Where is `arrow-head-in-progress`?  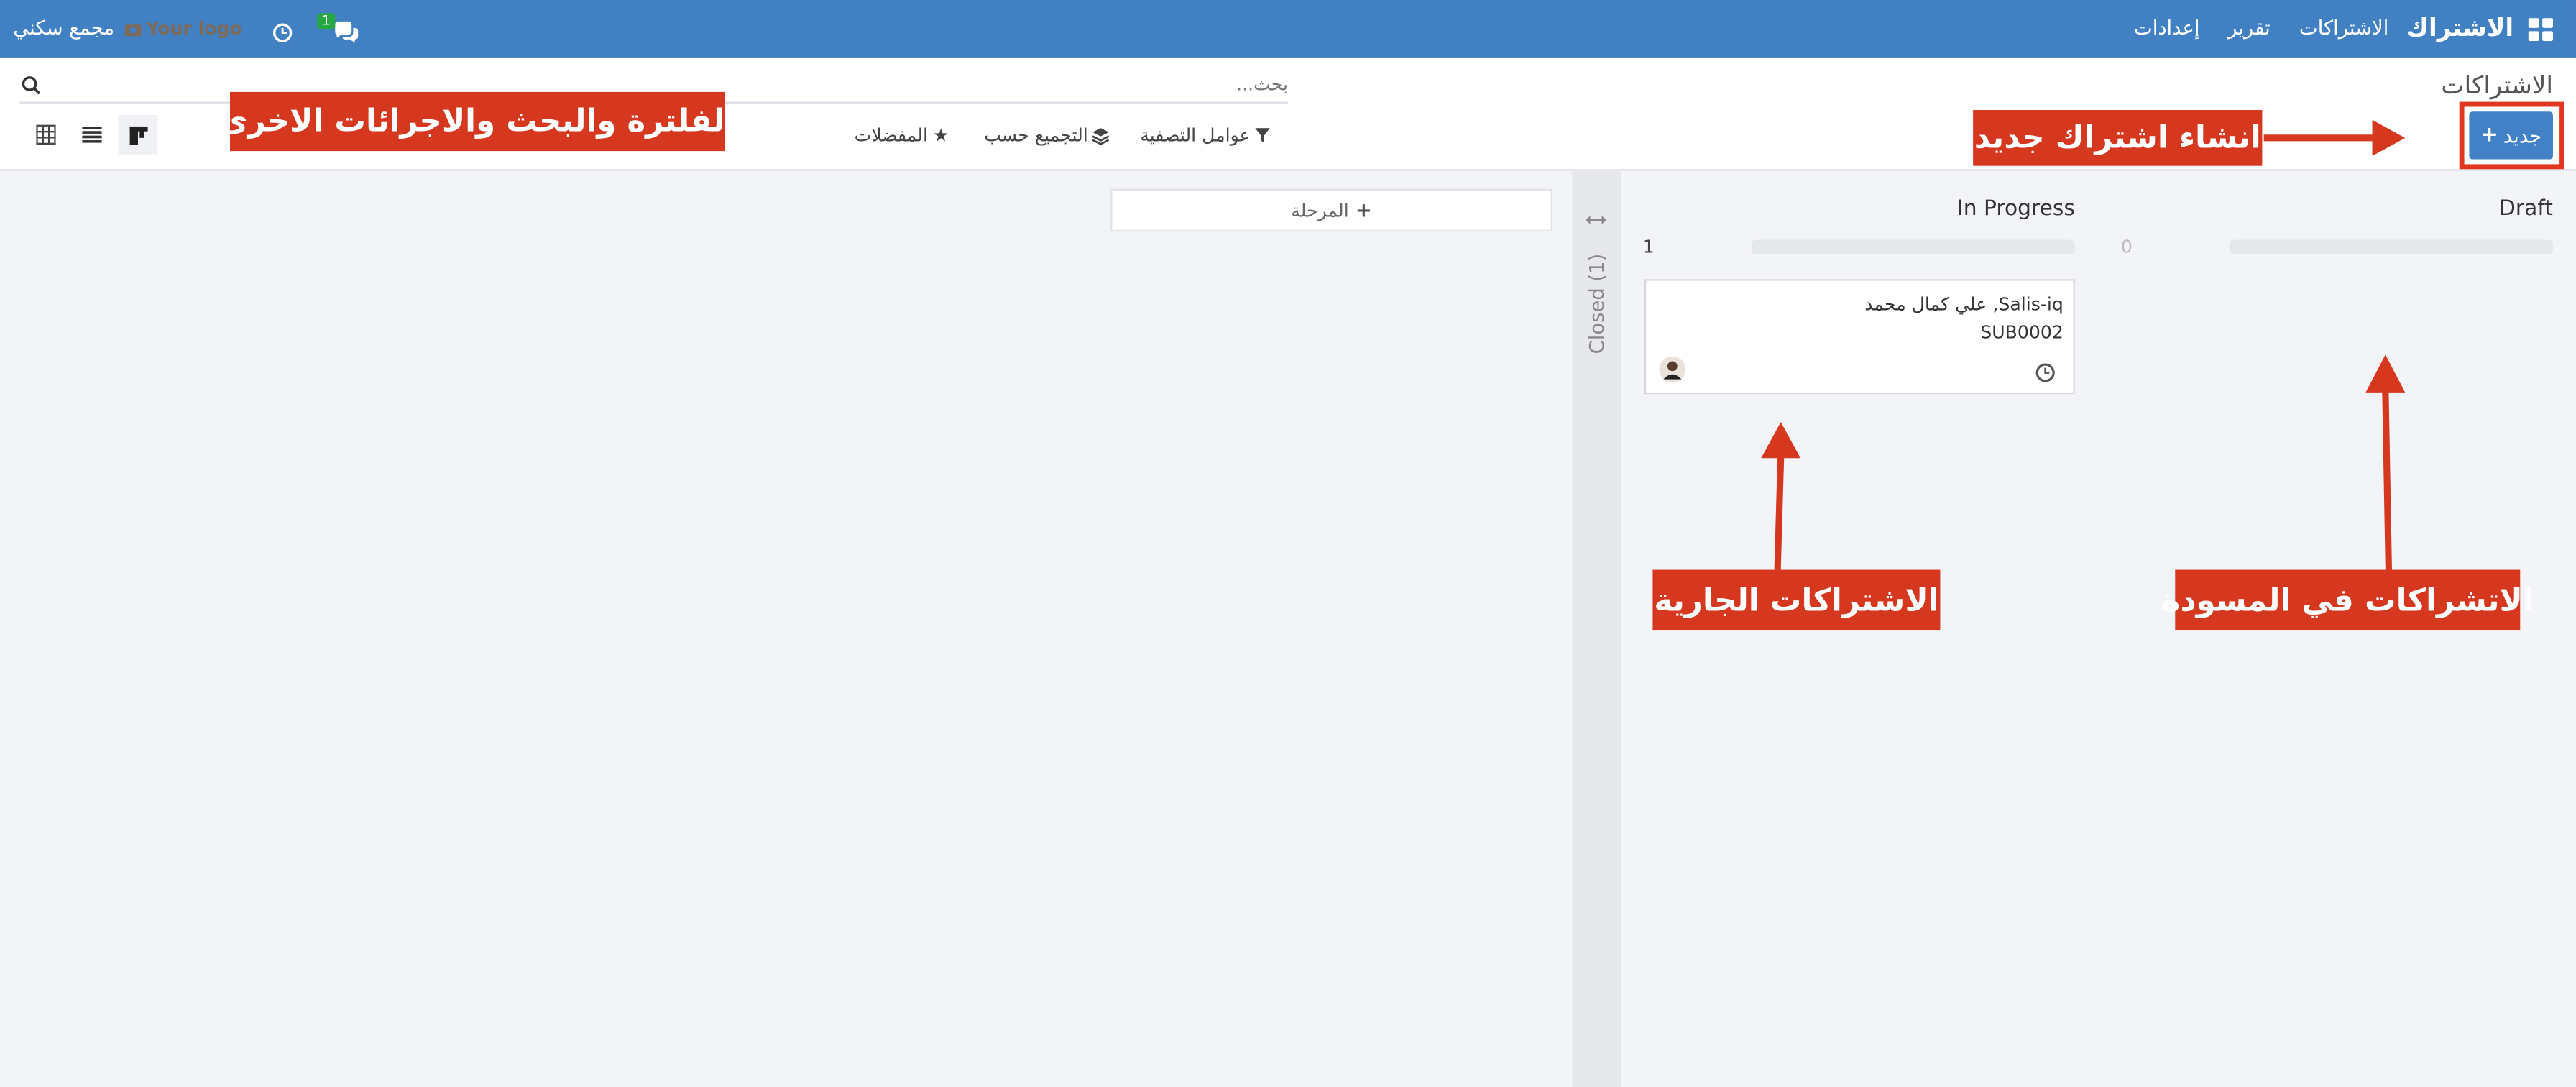 arrow-head-in-progress is located at coordinates (1781, 440).